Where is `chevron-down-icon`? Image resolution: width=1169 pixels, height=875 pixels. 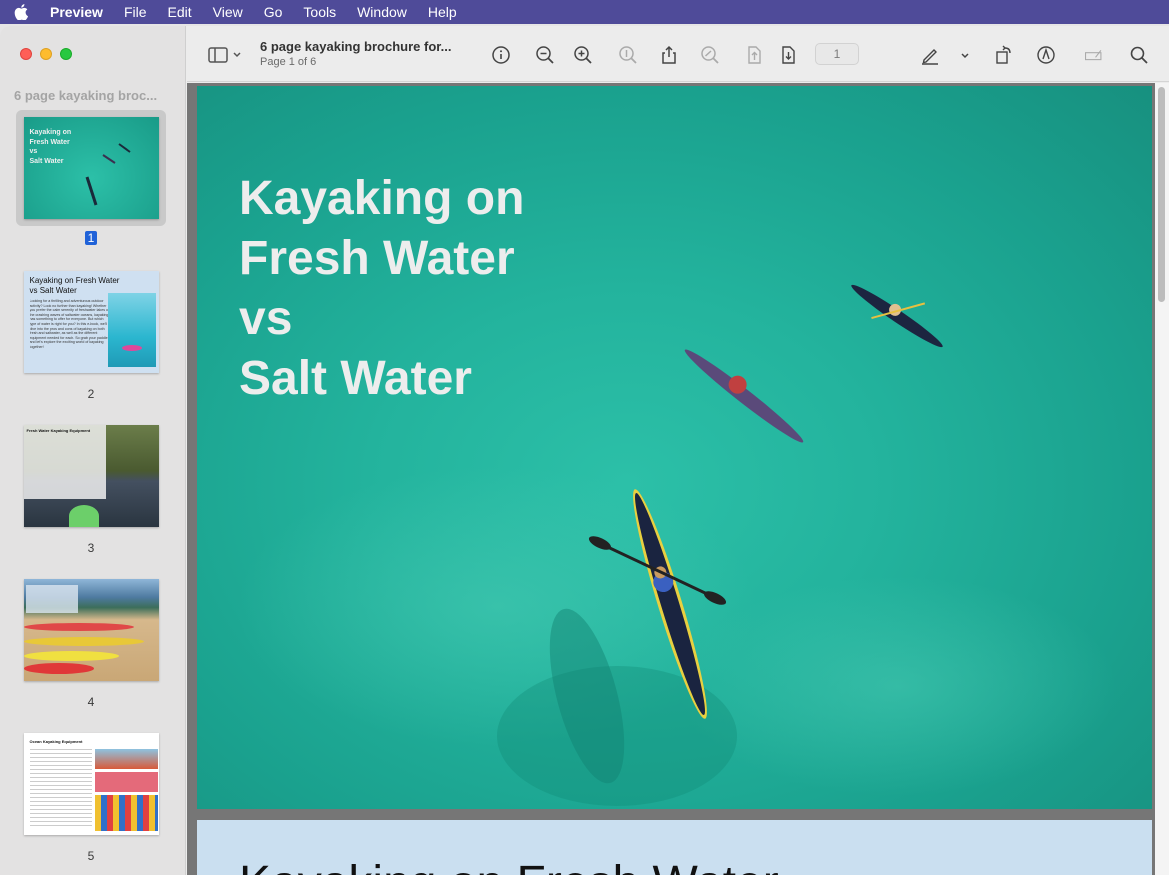 chevron-down-icon is located at coordinates (965, 55).